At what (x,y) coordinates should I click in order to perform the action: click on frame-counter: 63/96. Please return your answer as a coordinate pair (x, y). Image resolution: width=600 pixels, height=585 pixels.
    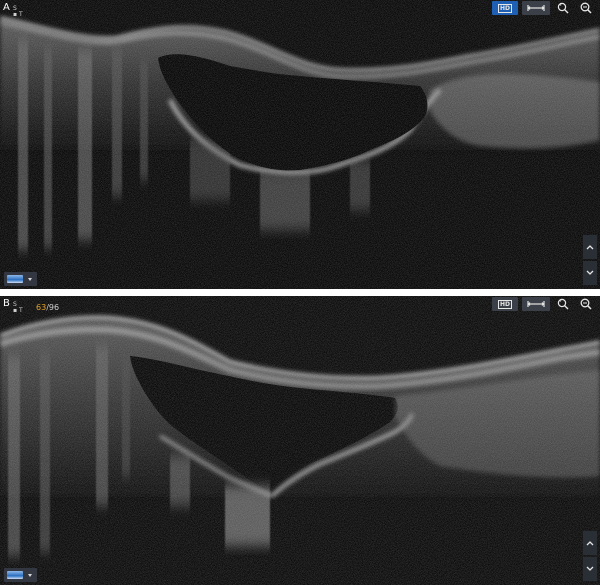
    Looking at the image, I should click on (47, 307).